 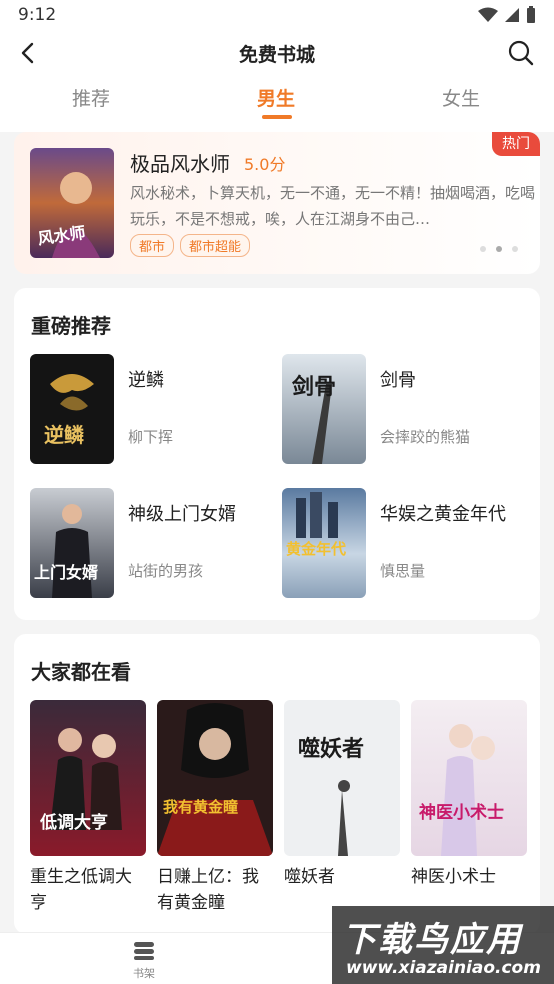 I want to click on battery-icon, so click(x=531, y=14).